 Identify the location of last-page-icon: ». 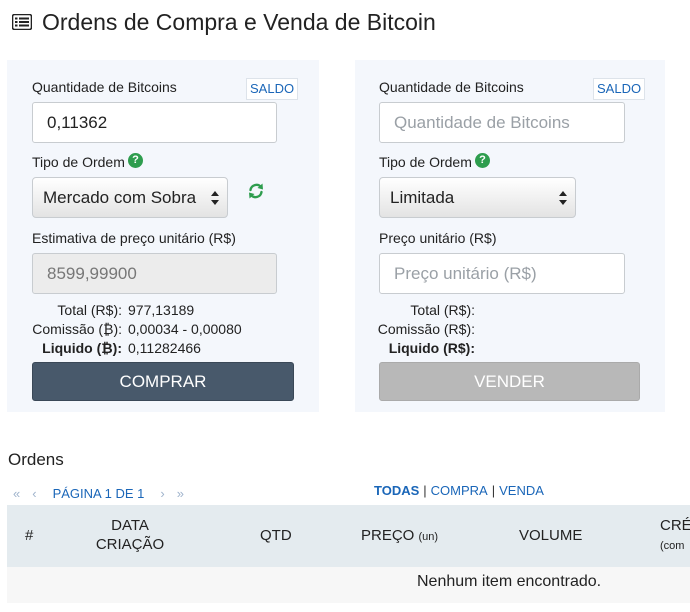
(180, 493).